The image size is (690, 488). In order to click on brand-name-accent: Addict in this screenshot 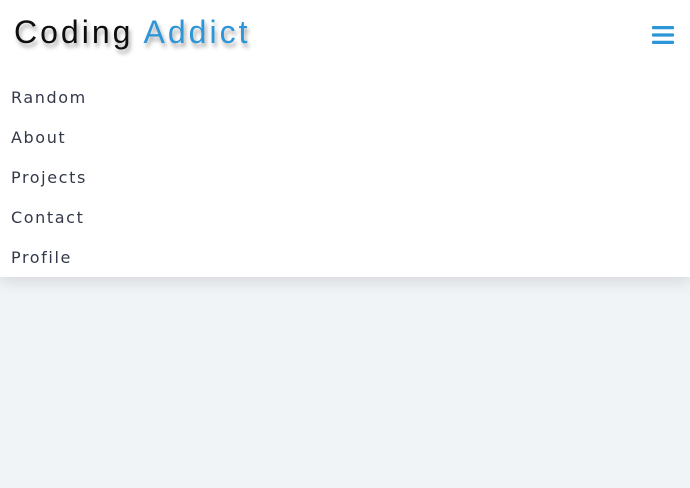, I will do `click(197, 32)`.